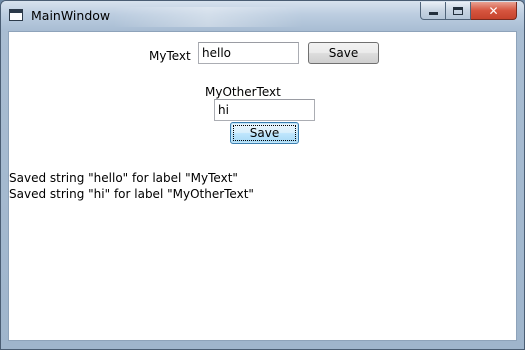 This screenshot has width=525, height=350. I want to click on mytext-input, so click(248, 53).